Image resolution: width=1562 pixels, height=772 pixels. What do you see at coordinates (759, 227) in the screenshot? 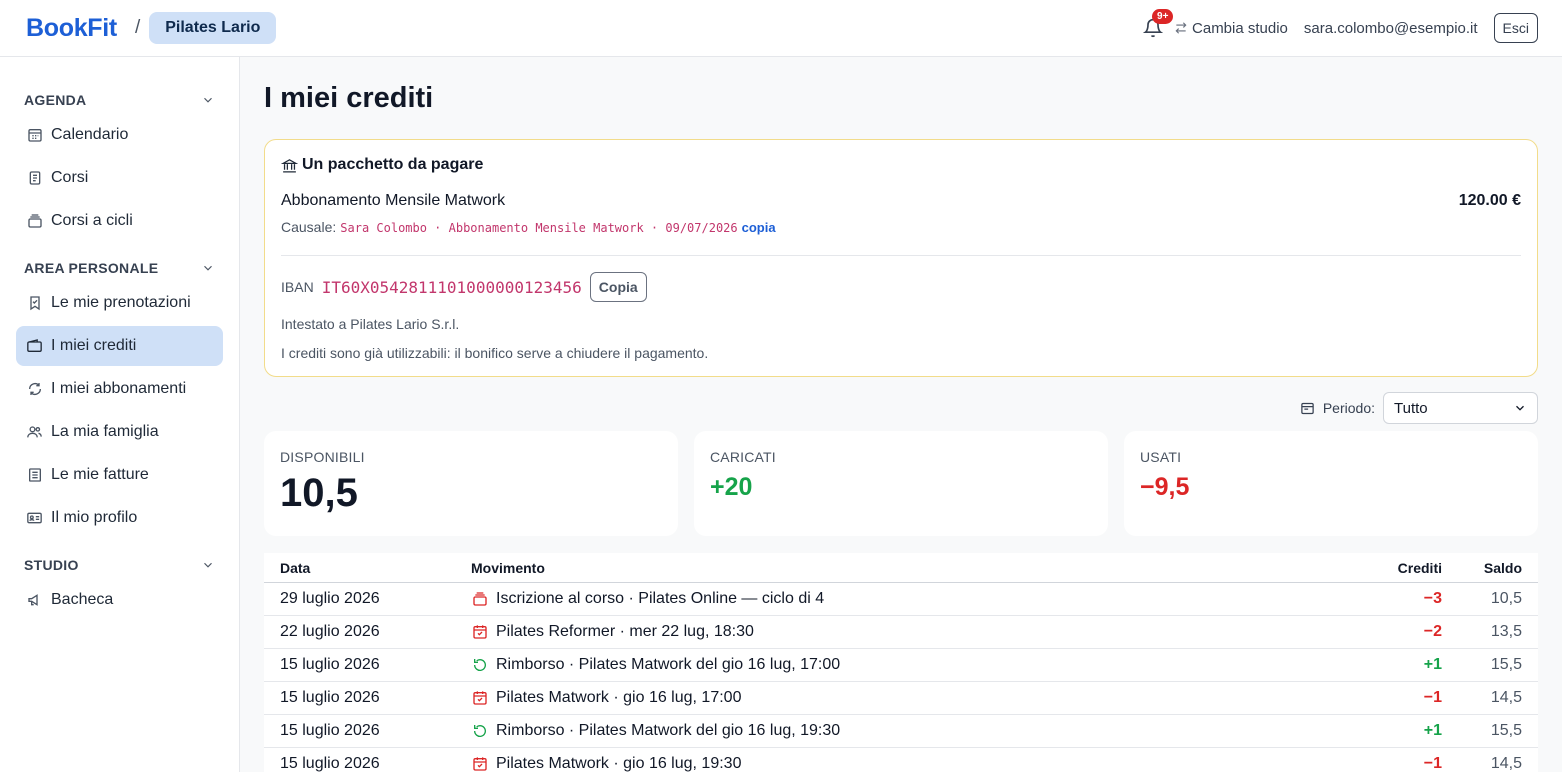
I see `copy-causale-link: copia` at bounding box center [759, 227].